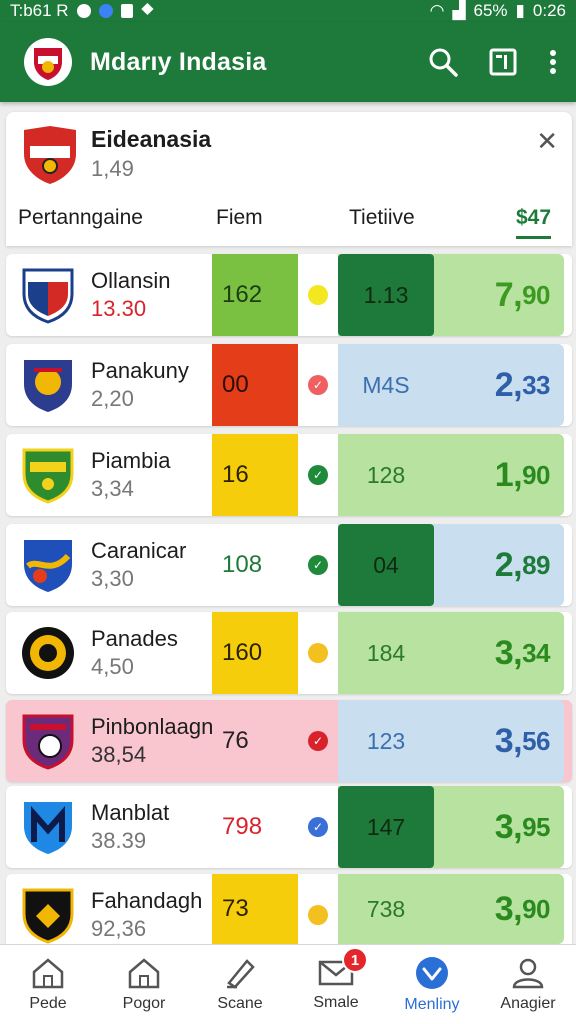 This screenshot has height=1024, width=576. Describe the element at coordinates (144, 984) in the screenshot. I see `nav-item-pogor: Pogor` at that location.